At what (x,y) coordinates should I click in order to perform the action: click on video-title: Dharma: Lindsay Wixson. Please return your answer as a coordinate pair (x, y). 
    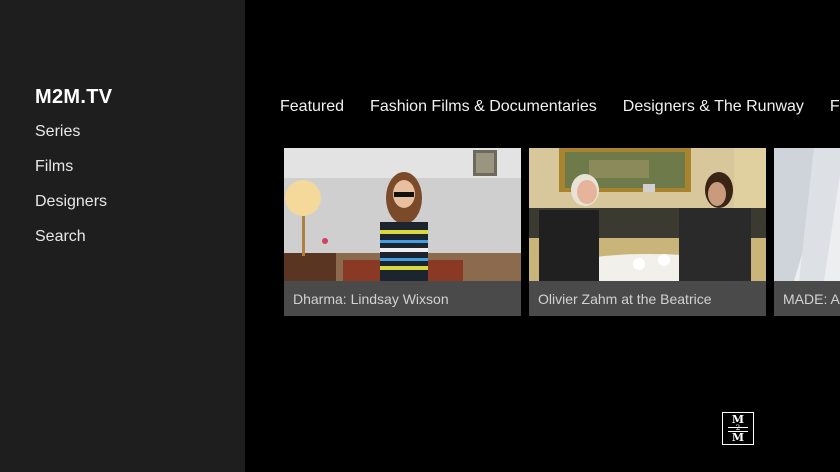
    Looking at the image, I should click on (371, 299).